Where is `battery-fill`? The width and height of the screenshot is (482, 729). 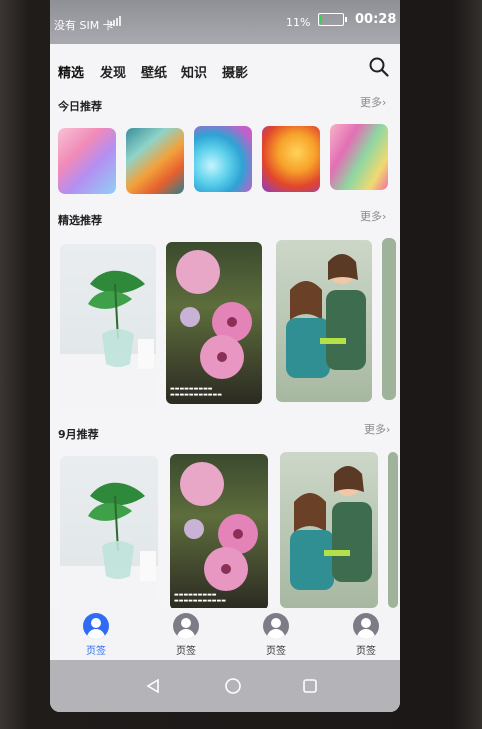 battery-fill is located at coordinates (321, 19).